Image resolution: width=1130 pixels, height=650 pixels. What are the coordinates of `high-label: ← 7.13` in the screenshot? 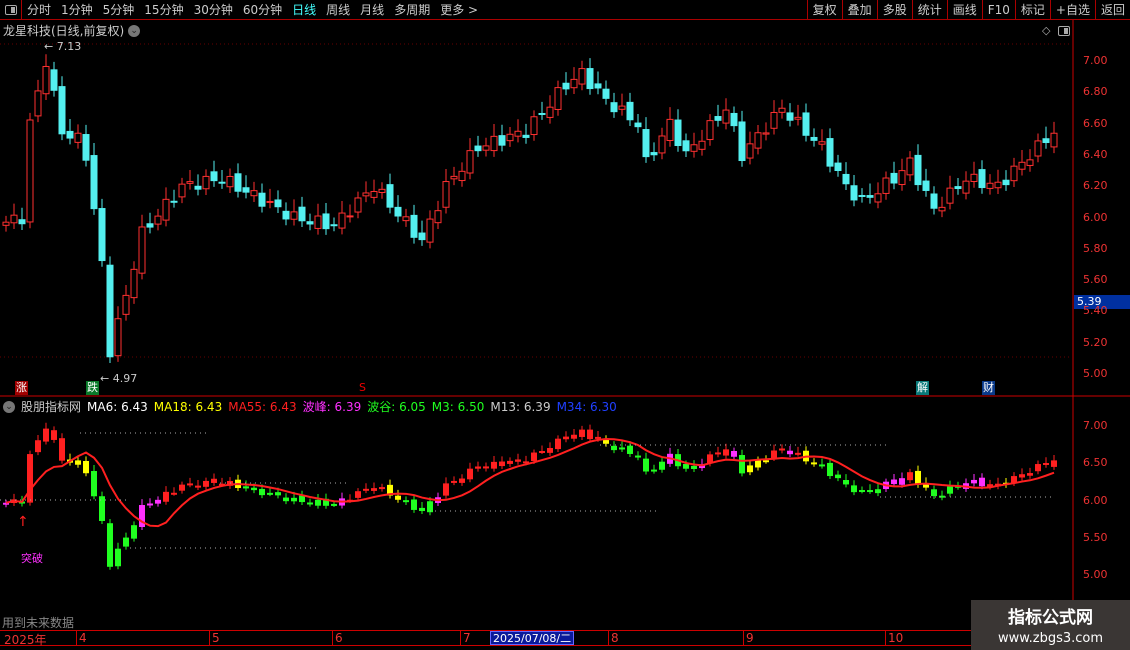 It's located at (62, 46).